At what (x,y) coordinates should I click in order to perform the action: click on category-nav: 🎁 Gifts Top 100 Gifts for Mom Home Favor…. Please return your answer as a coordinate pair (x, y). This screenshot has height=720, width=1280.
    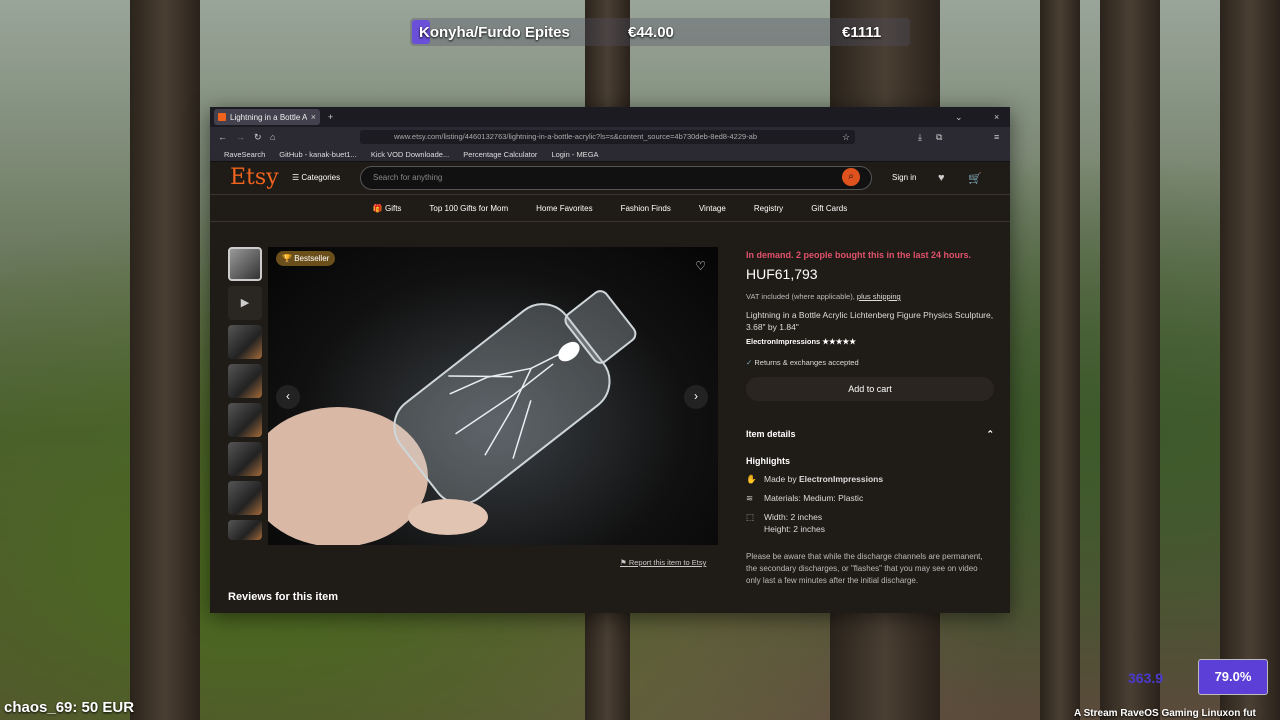
    Looking at the image, I should click on (610, 208).